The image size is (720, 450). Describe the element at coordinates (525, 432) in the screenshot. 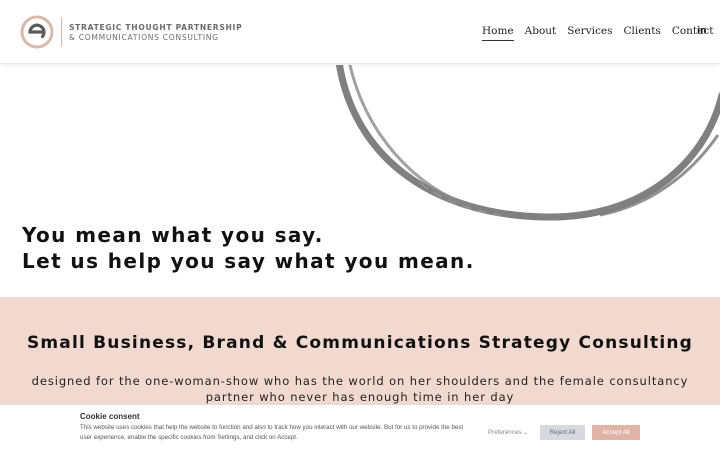

I see `chevron-down-icon: ⌄` at that location.